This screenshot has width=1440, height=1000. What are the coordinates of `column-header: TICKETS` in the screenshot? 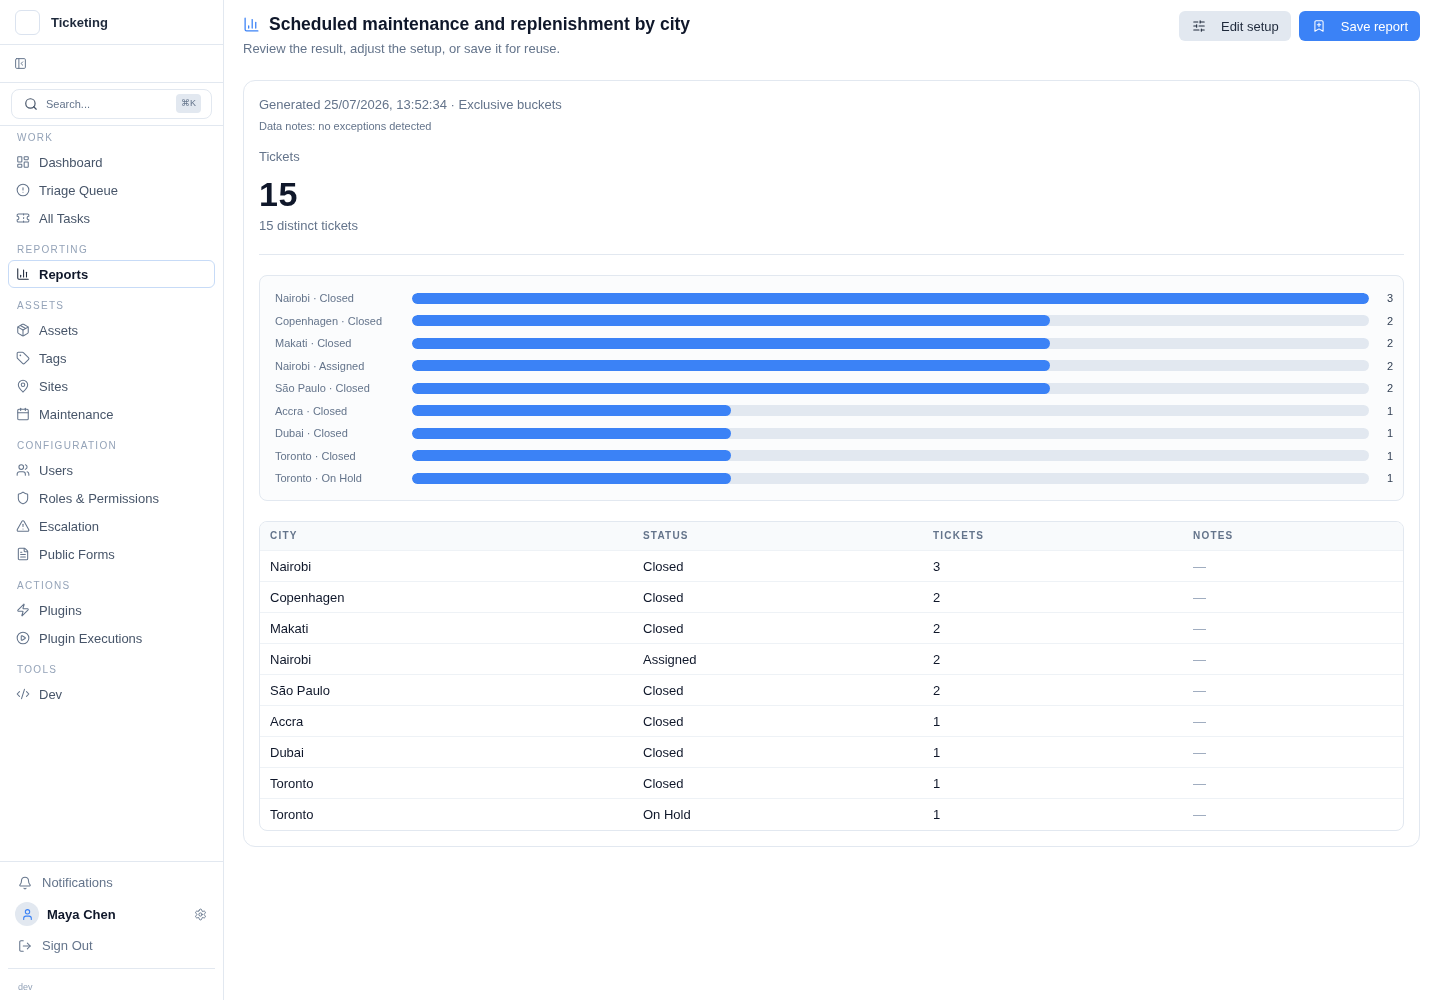 It's located at (1053, 536).